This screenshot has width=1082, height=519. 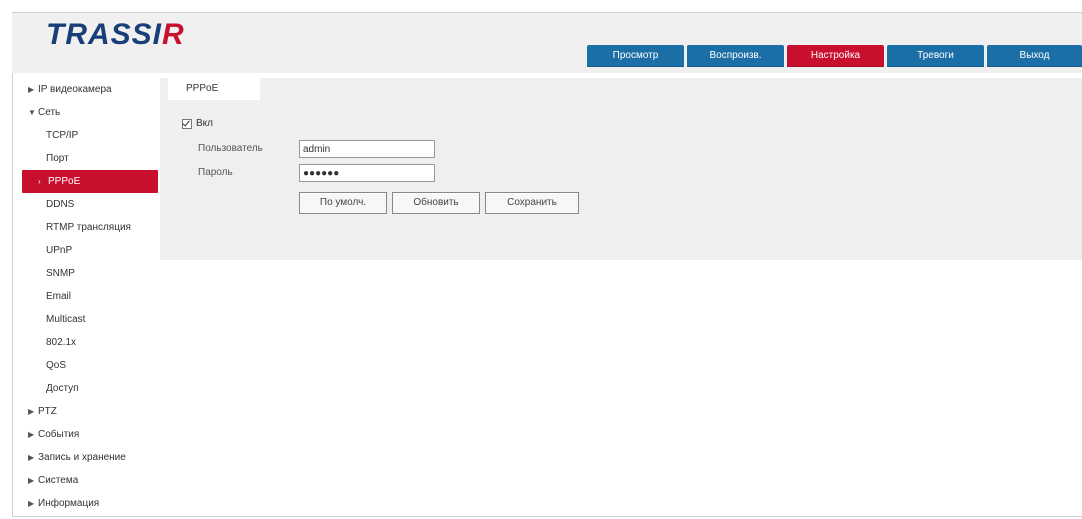 What do you see at coordinates (88, 411) in the screenshot?
I see `sidebar-item-ptz: ▶ PTZ` at bounding box center [88, 411].